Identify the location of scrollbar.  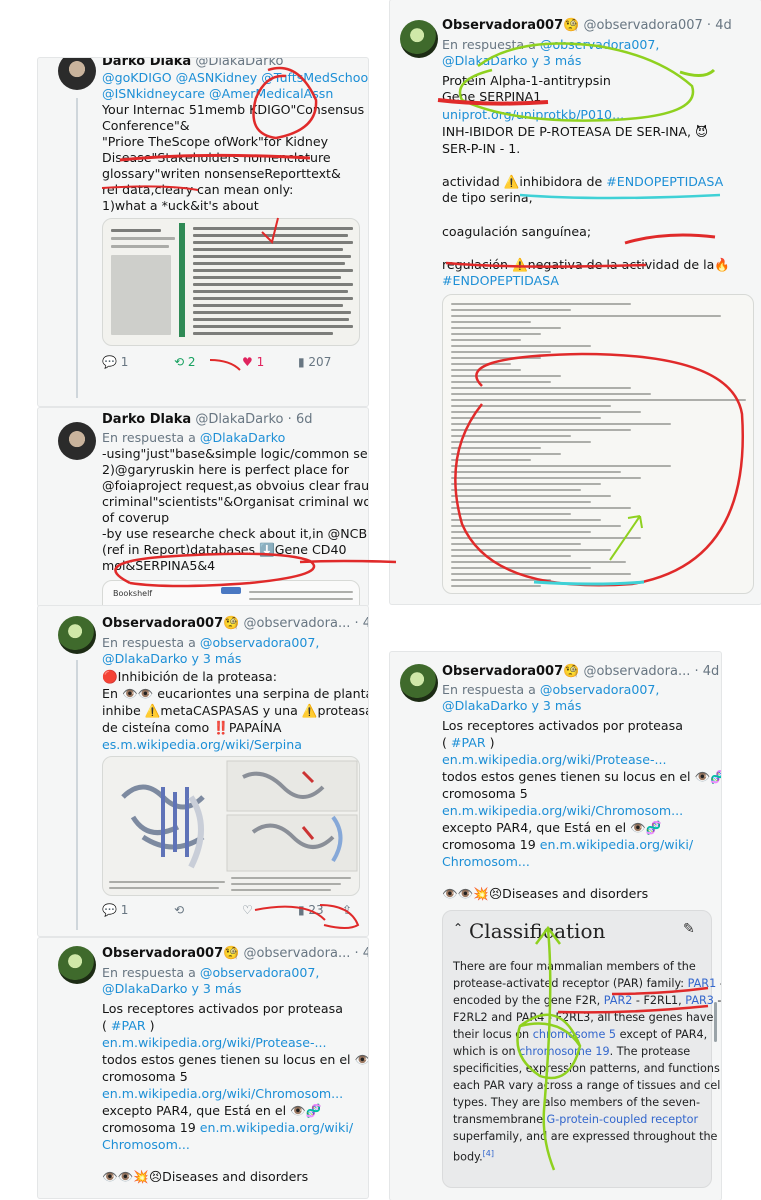
(715, 1022).